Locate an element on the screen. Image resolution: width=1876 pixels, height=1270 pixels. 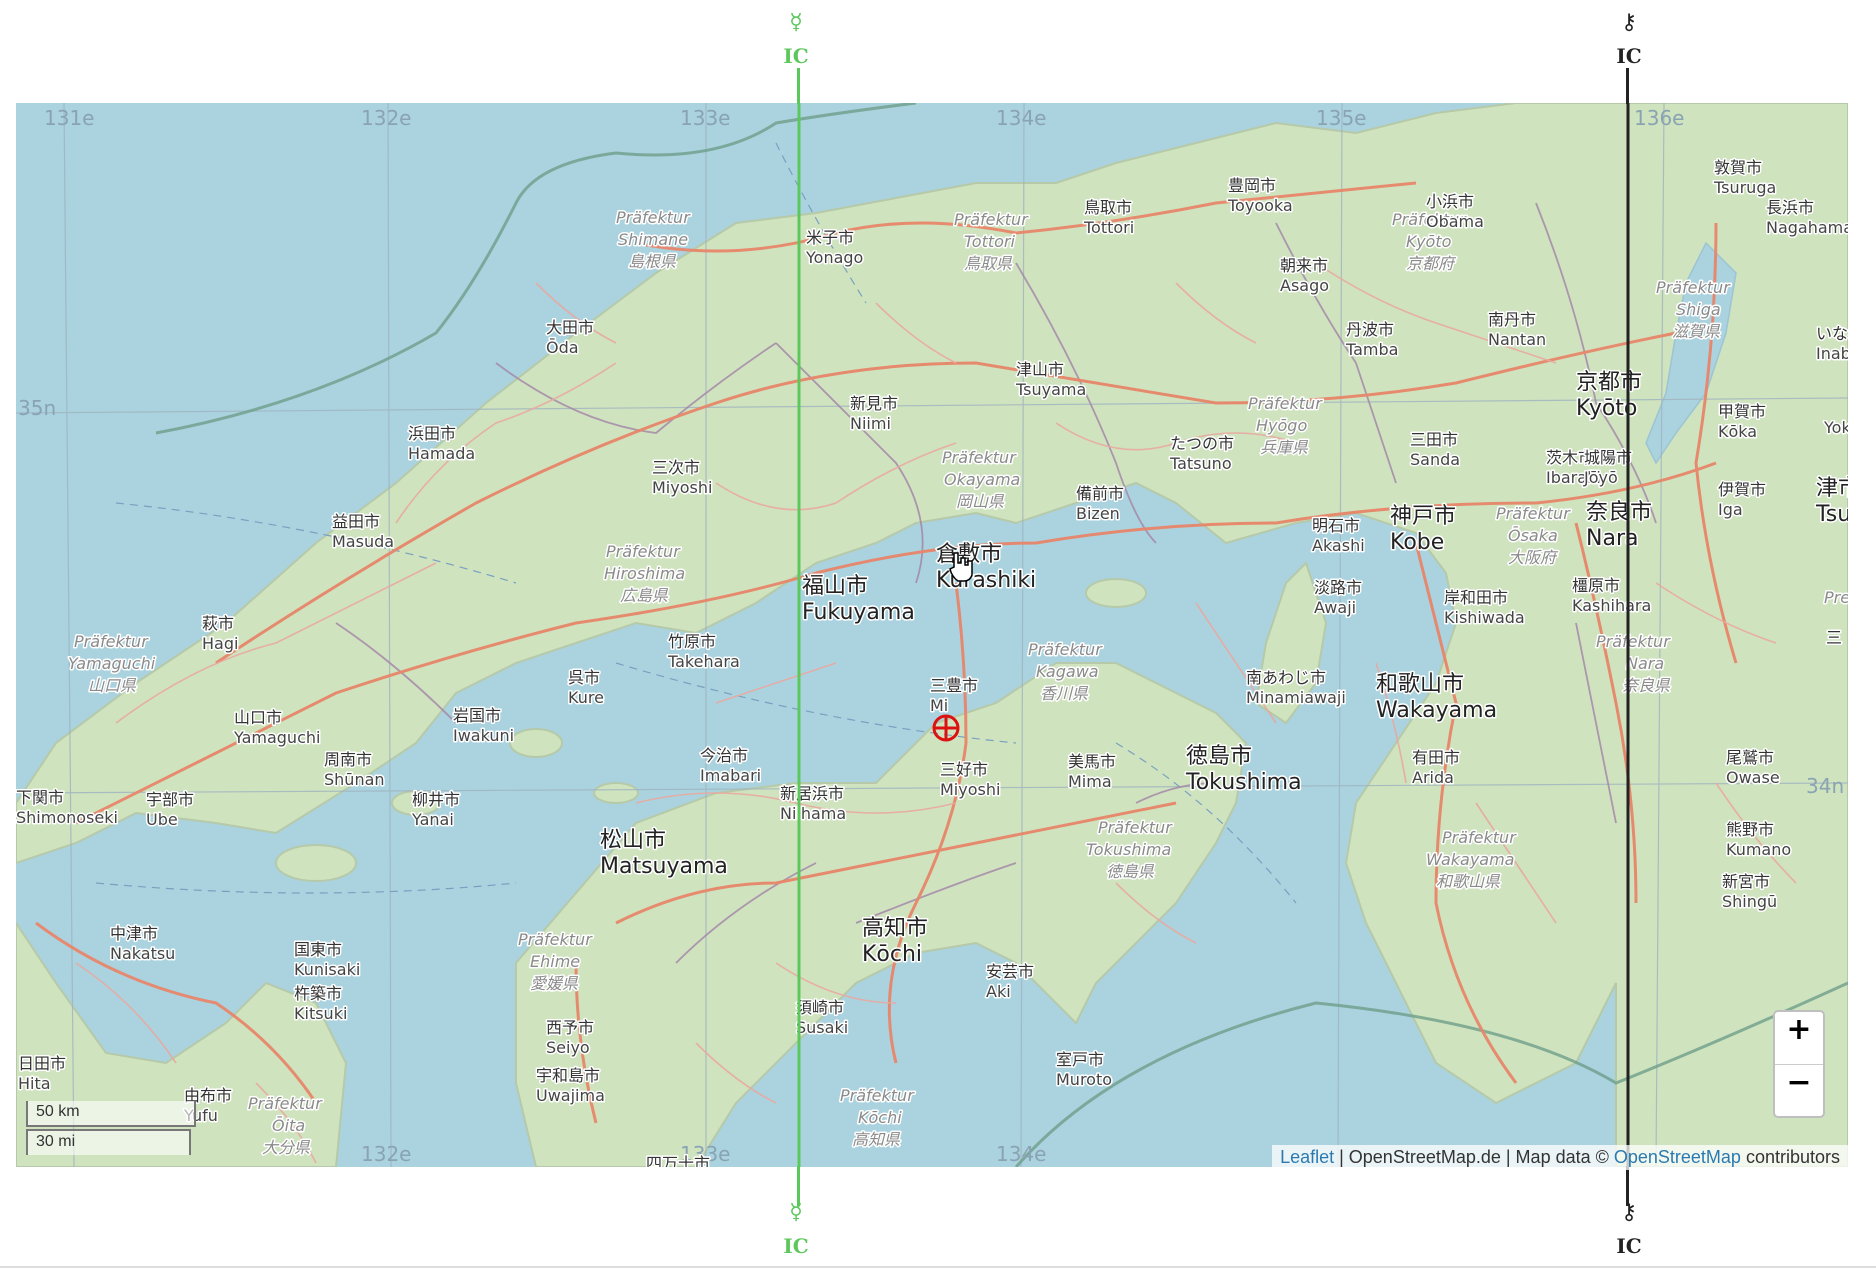
svg-text: 大分県 is located at coordinates (286, 1147).